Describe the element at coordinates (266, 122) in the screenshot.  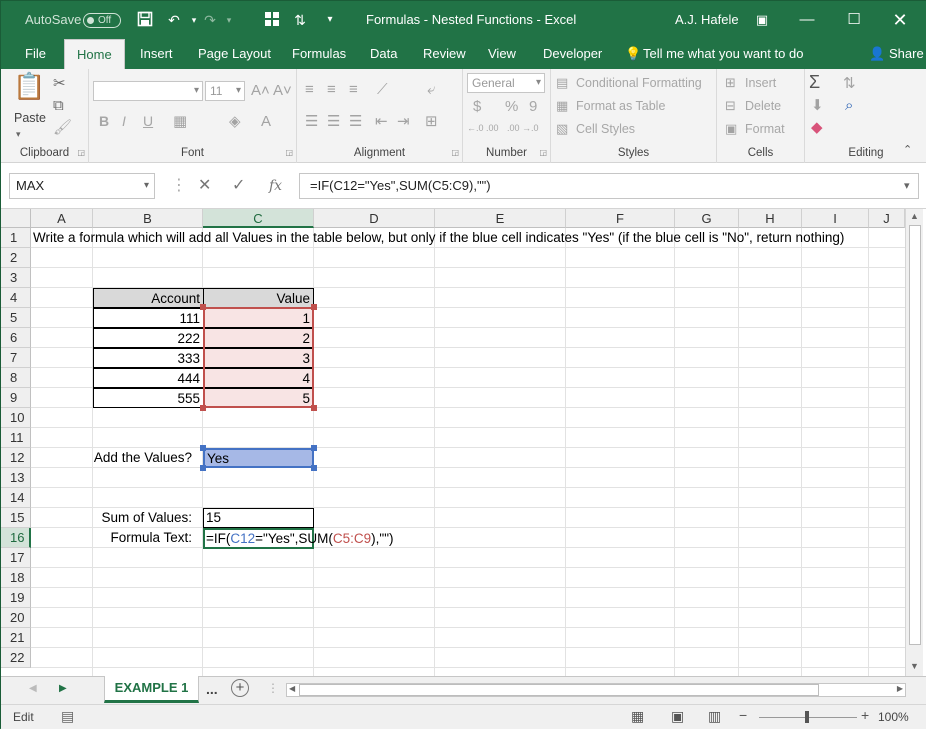
I see `font-color-icon: A` at that location.